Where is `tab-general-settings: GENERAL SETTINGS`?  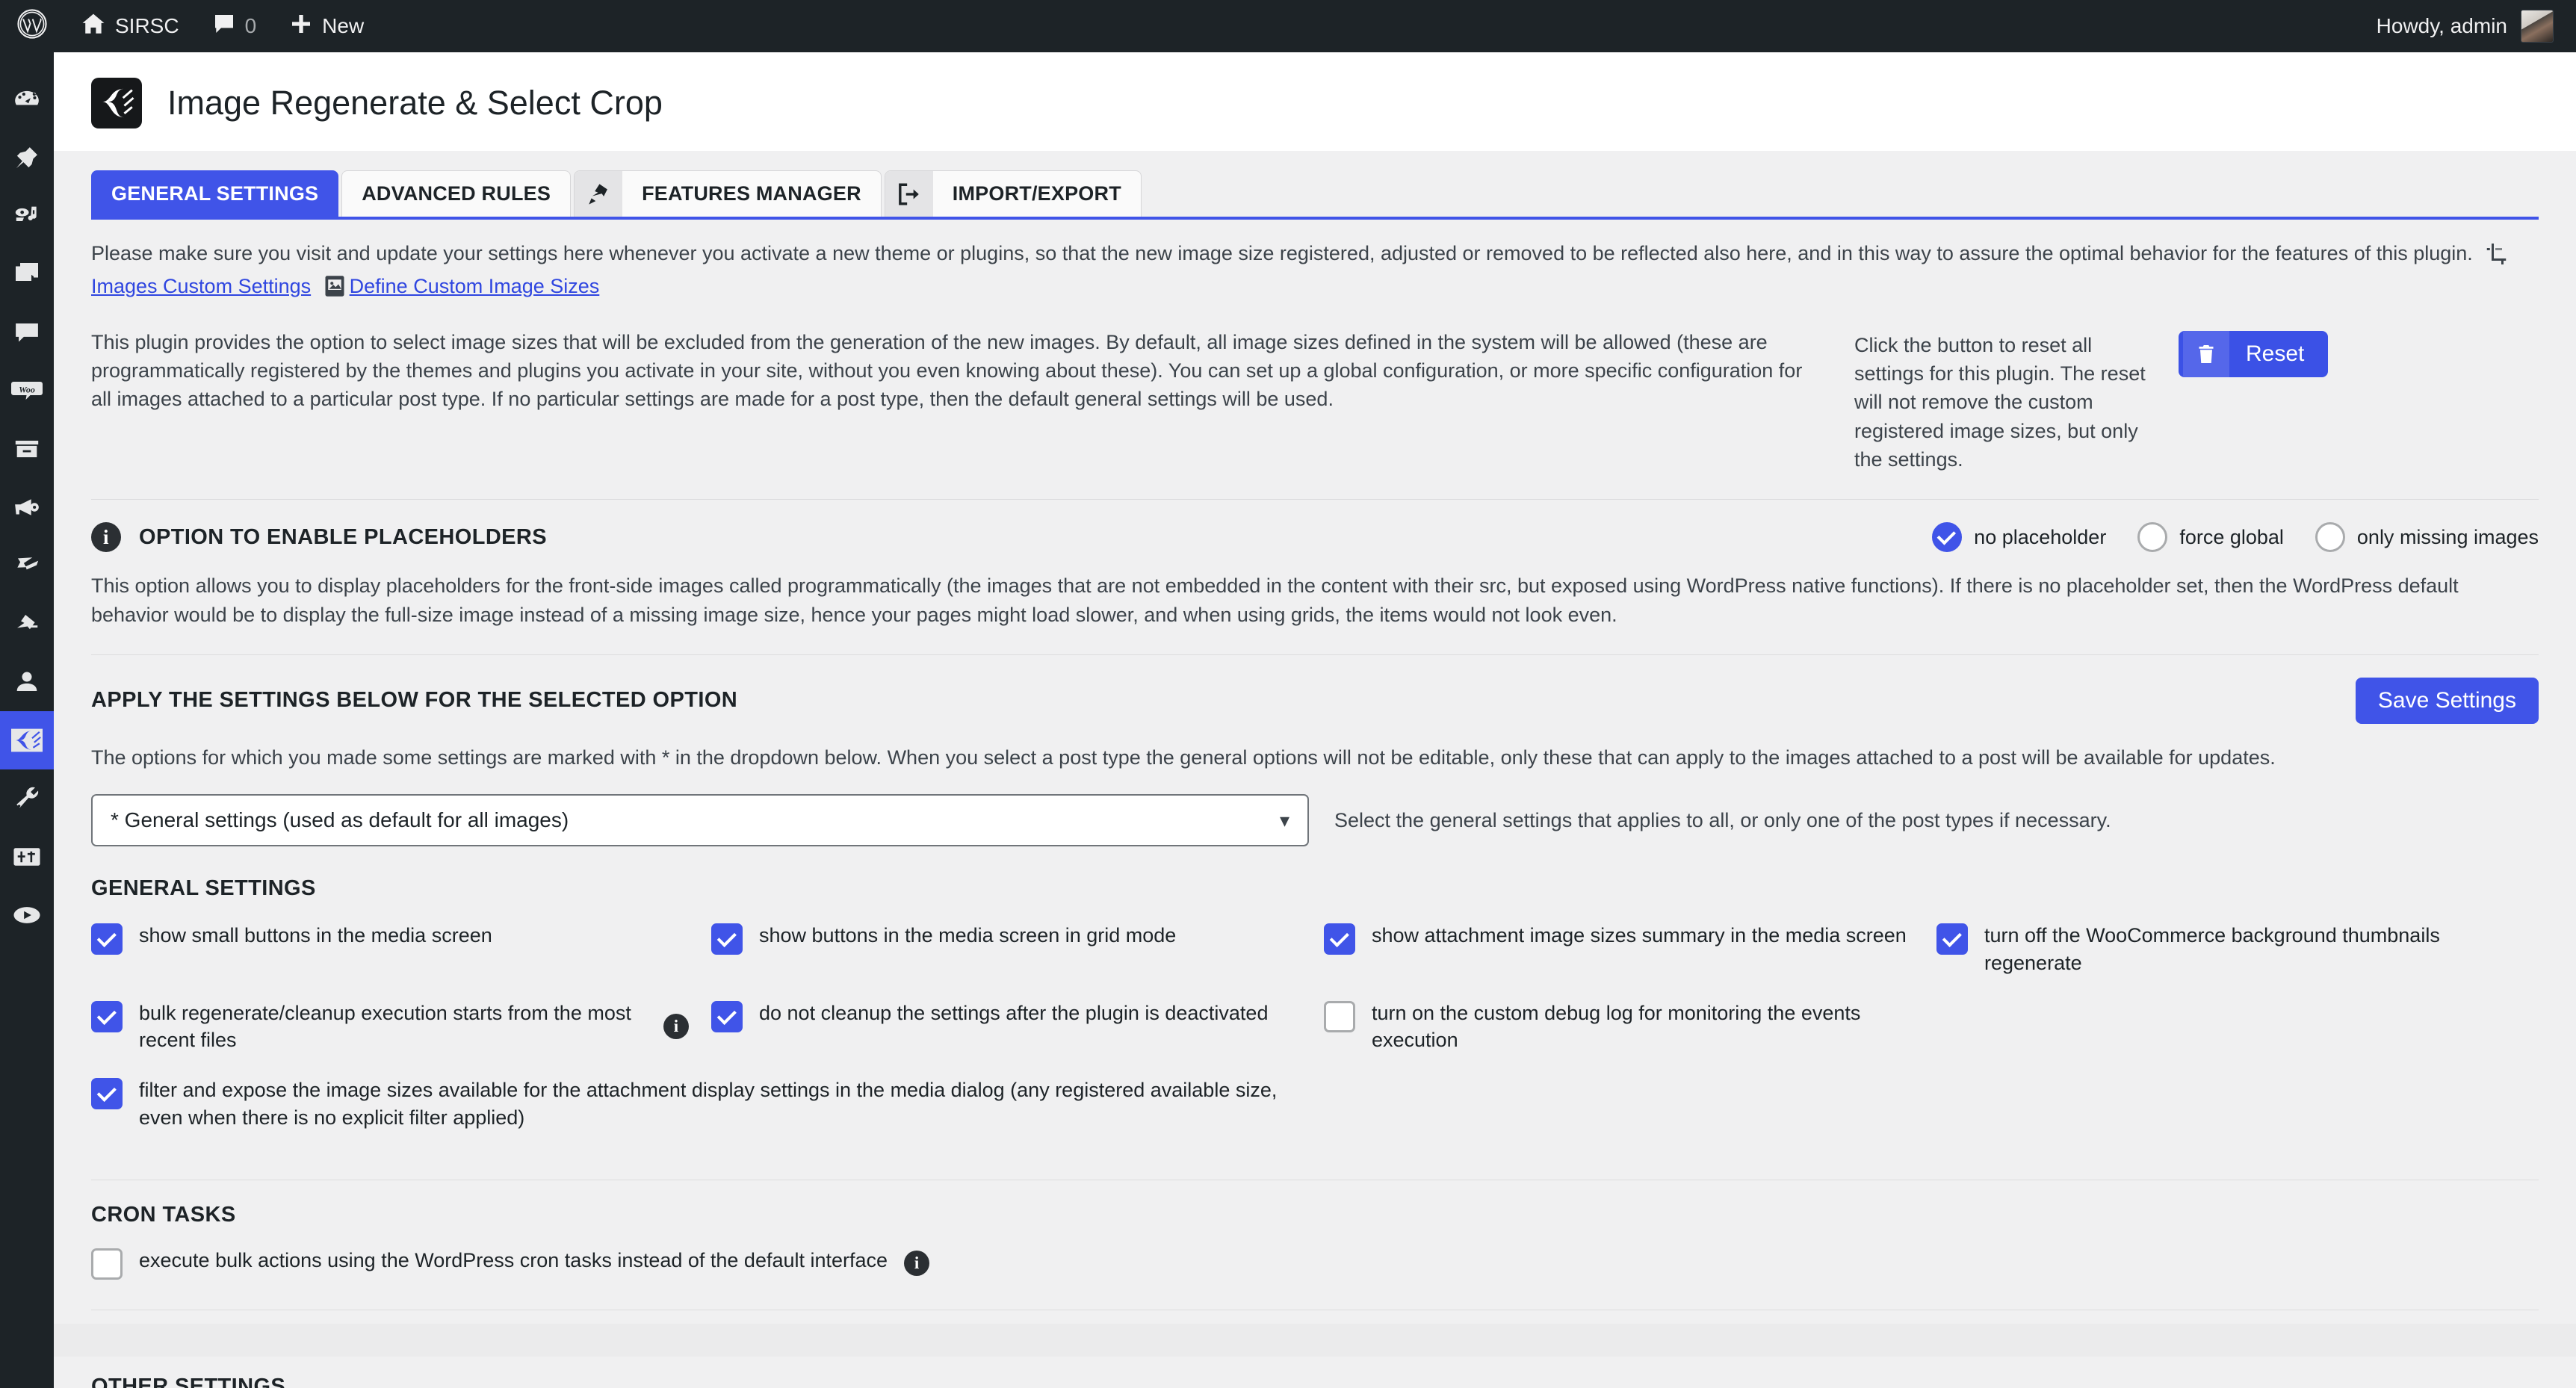 tab-general-settings: GENERAL SETTINGS is located at coordinates (215, 193).